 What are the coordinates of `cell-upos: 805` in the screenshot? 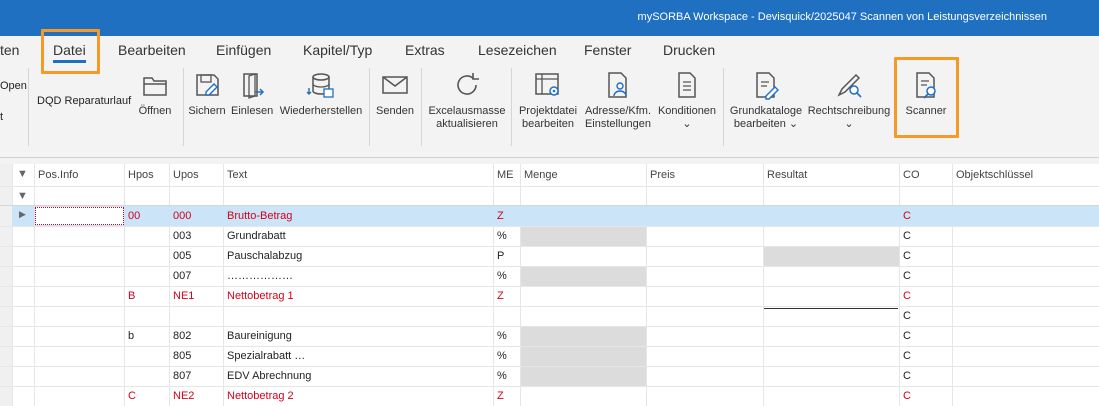 It's located at (182, 356).